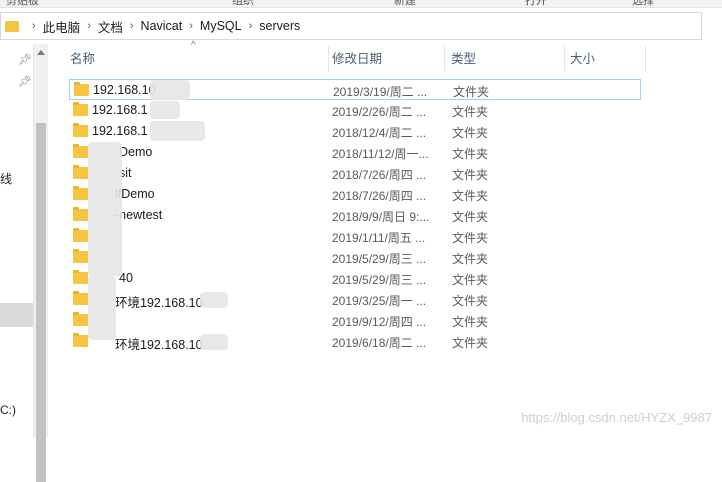 The height and width of the screenshot is (482, 722). I want to click on file-name: 192.168.10, so click(124, 90).